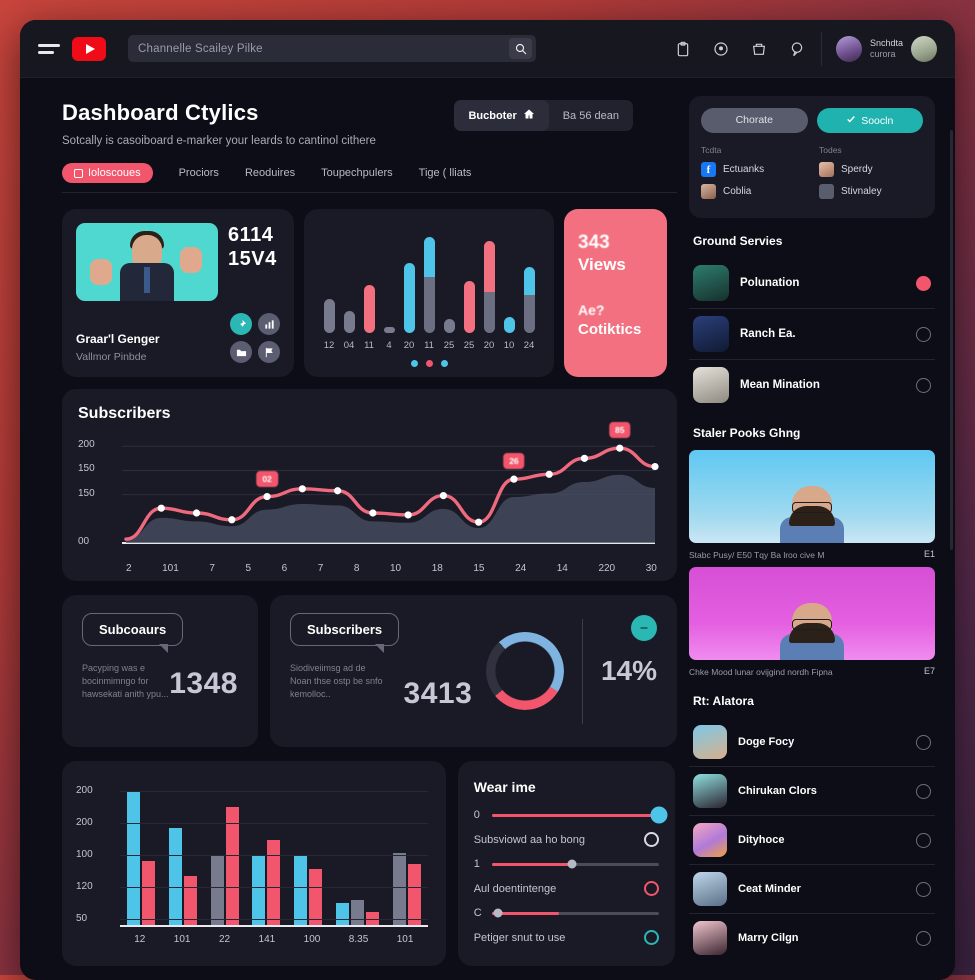 This screenshot has width=975, height=980. What do you see at coordinates (761, 840) in the screenshot?
I see `author-name: Dityhoce` at bounding box center [761, 840].